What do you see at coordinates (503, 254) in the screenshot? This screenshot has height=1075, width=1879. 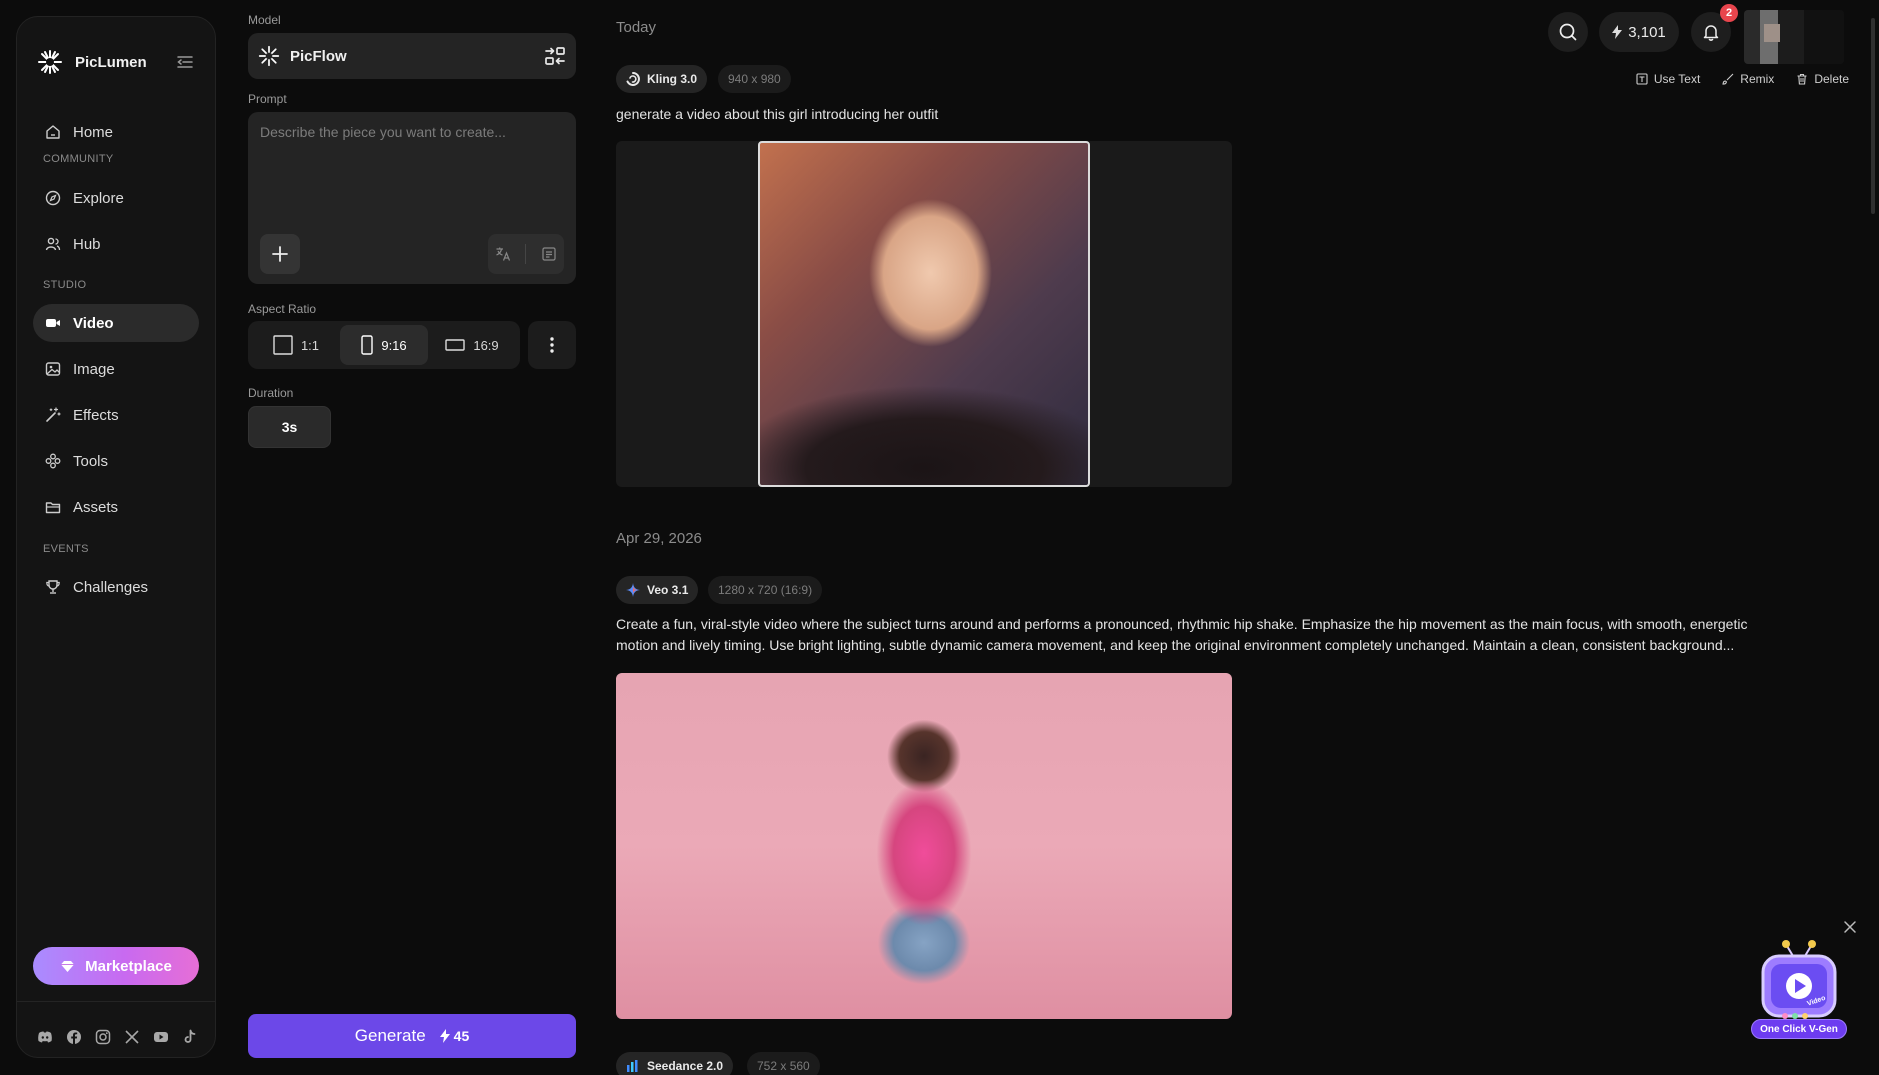 I see `translate-icon` at bounding box center [503, 254].